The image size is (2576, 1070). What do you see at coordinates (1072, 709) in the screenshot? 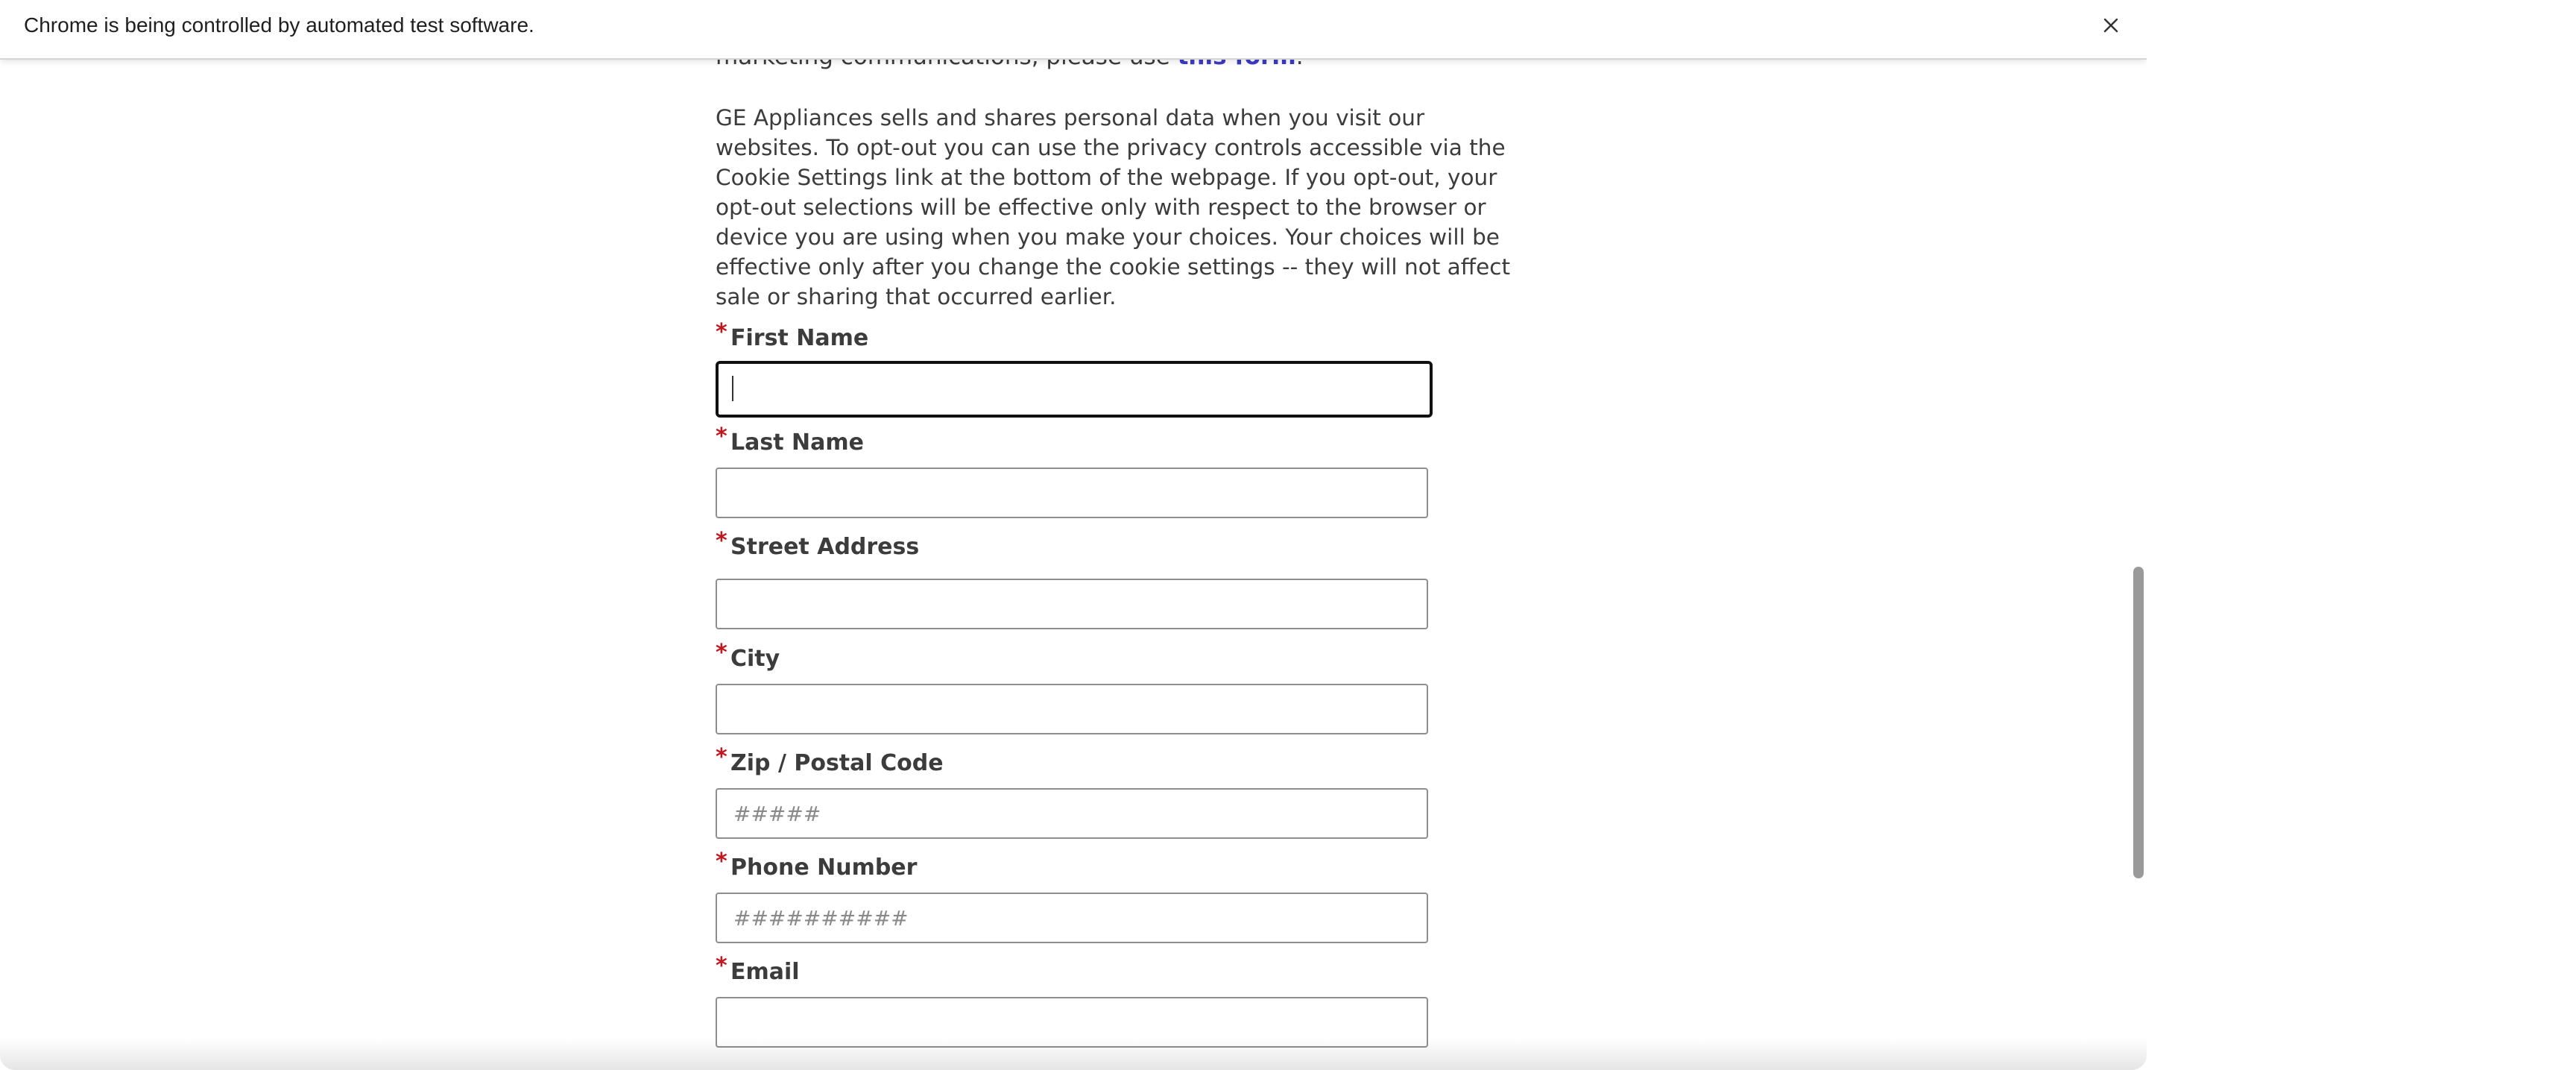
I see `city-input` at bounding box center [1072, 709].